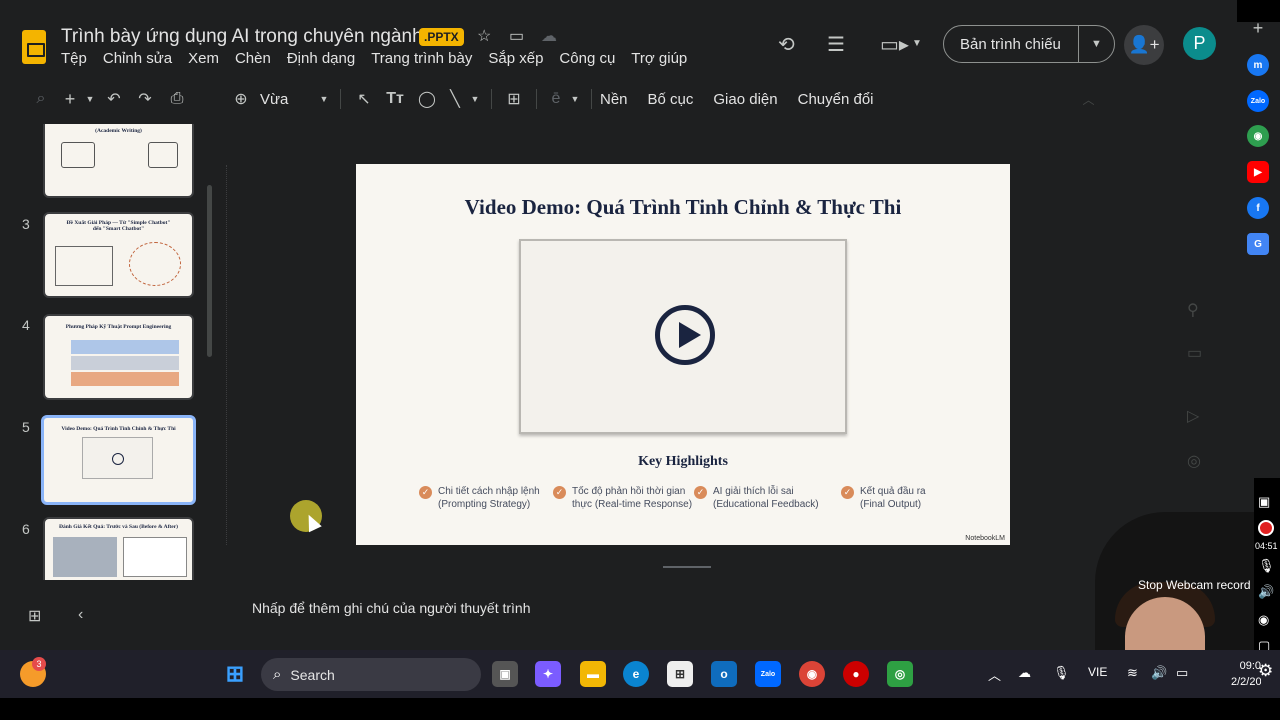 Image resolution: width=1280 pixels, height=720 pixels. I want to click on recorder-app-icon: ●, so click(856, 674).